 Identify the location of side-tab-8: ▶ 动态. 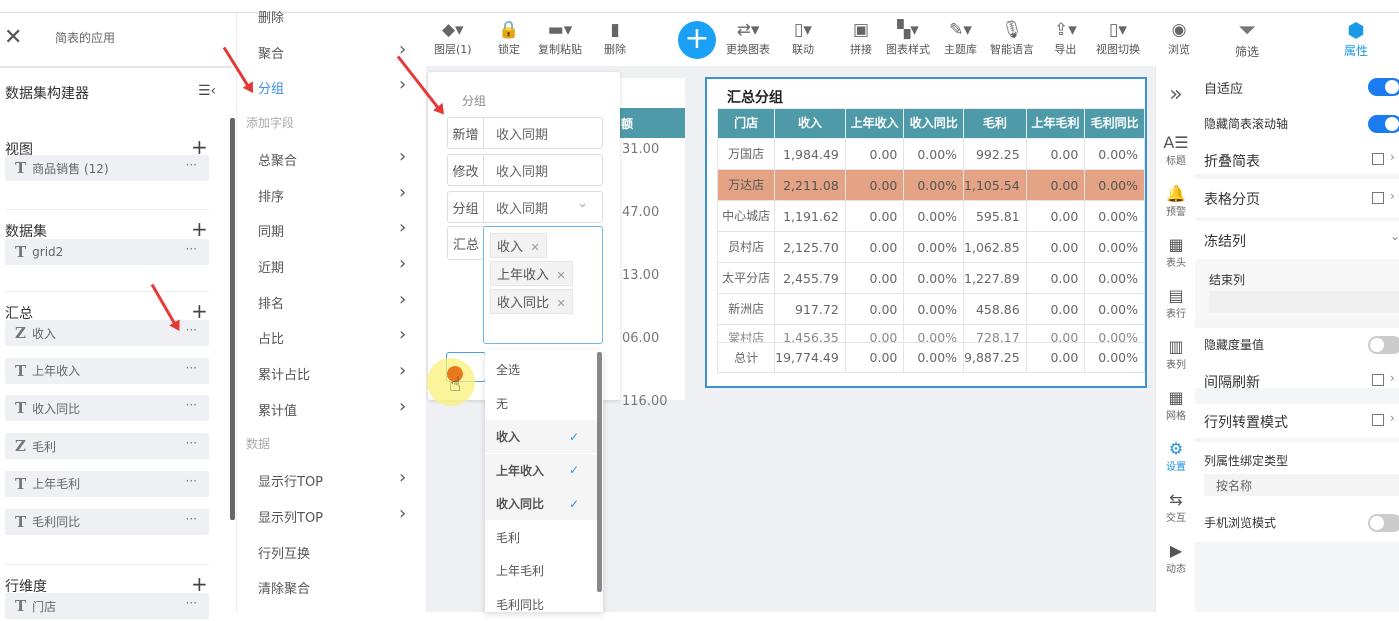
(1176, 559).